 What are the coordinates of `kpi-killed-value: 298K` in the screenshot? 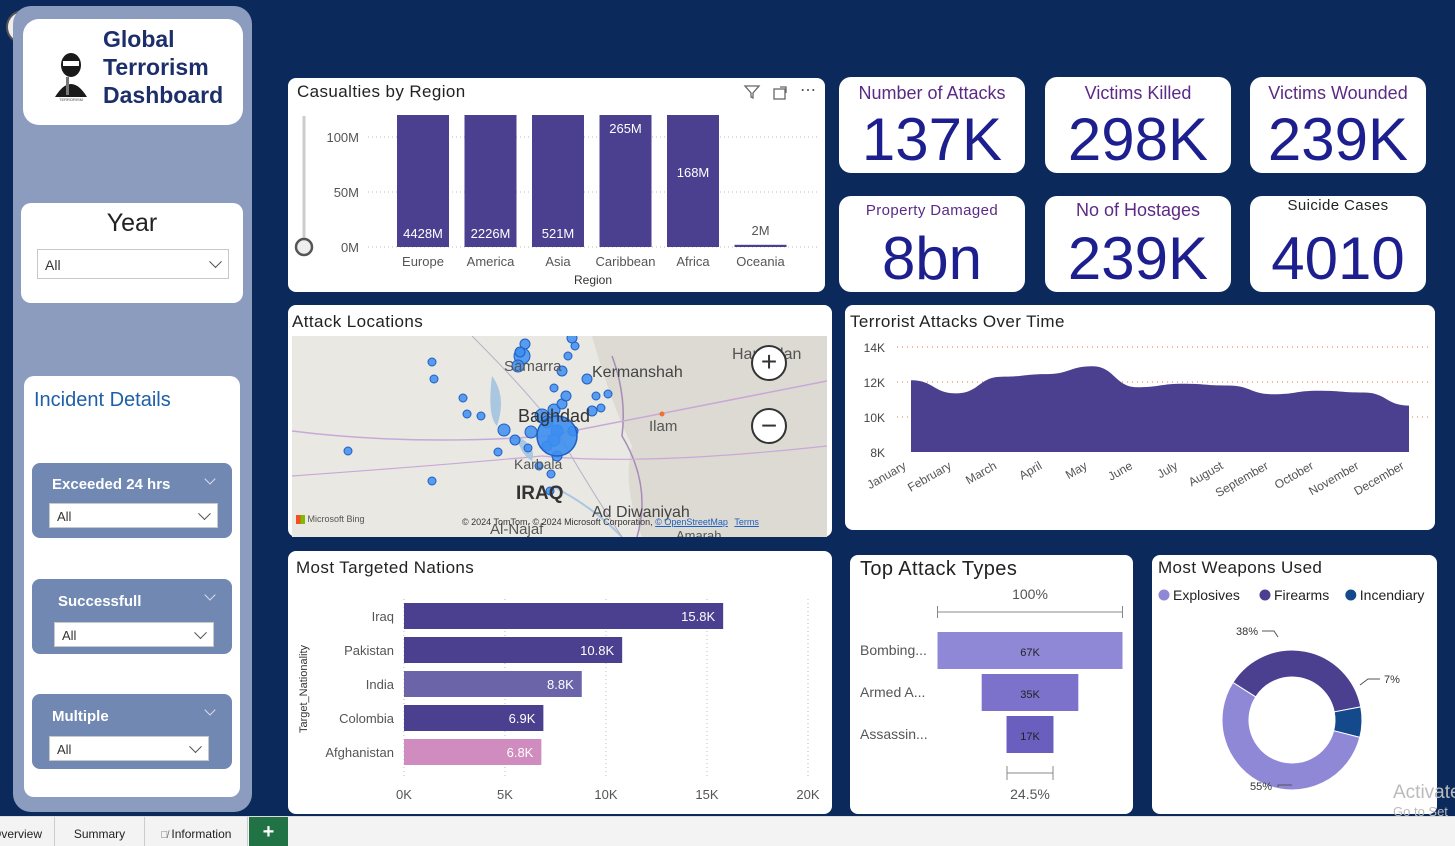 It's located at (1138, 139).